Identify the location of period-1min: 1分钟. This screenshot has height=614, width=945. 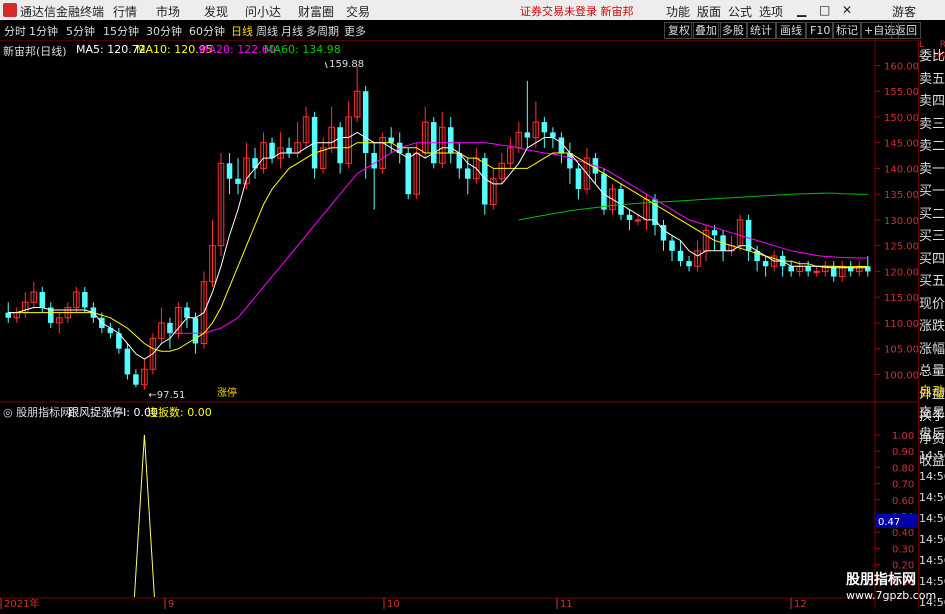
(43, 31).